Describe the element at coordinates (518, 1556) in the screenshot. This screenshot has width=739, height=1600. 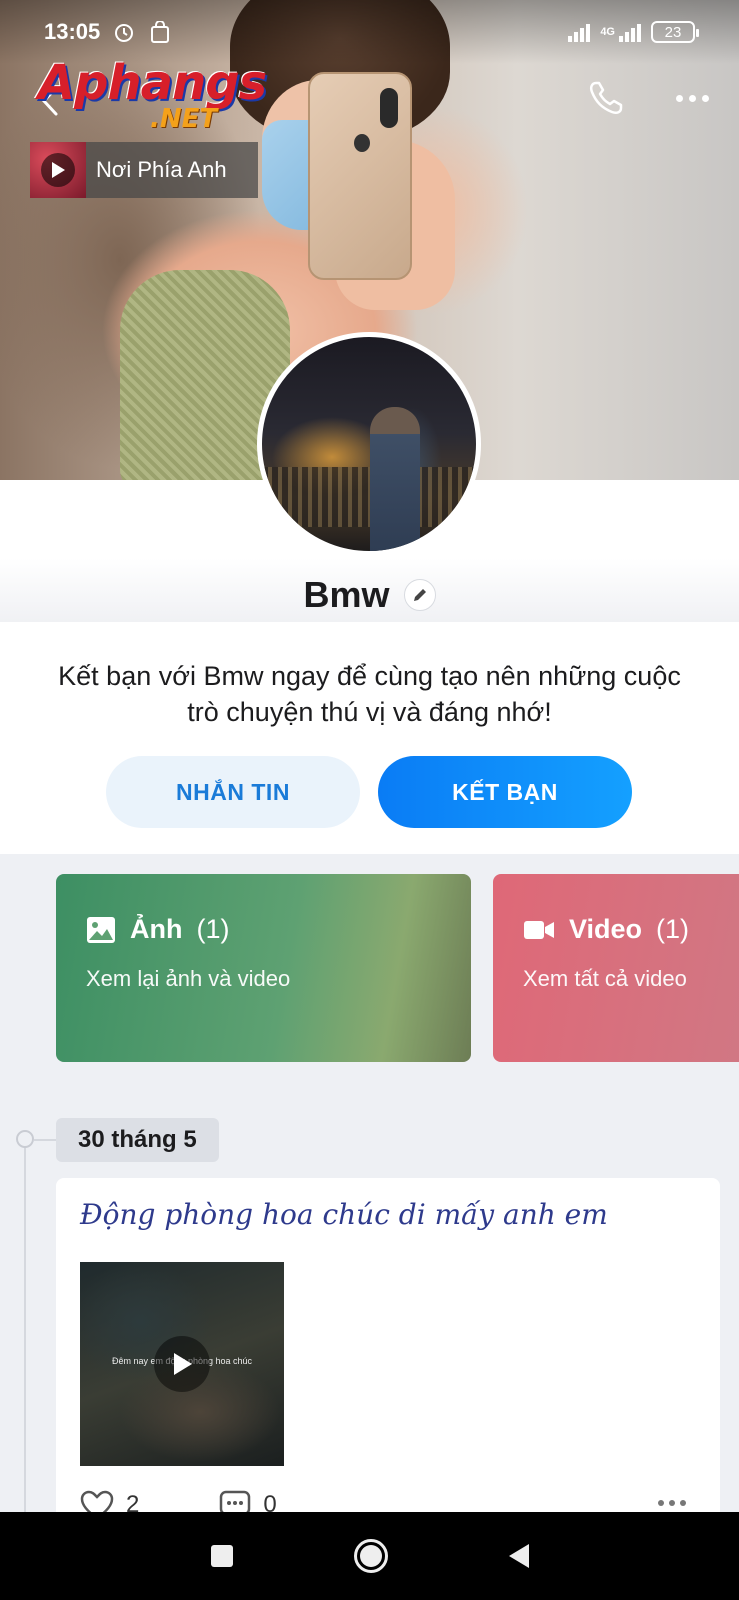
I see `nav-back-icon` at that location.